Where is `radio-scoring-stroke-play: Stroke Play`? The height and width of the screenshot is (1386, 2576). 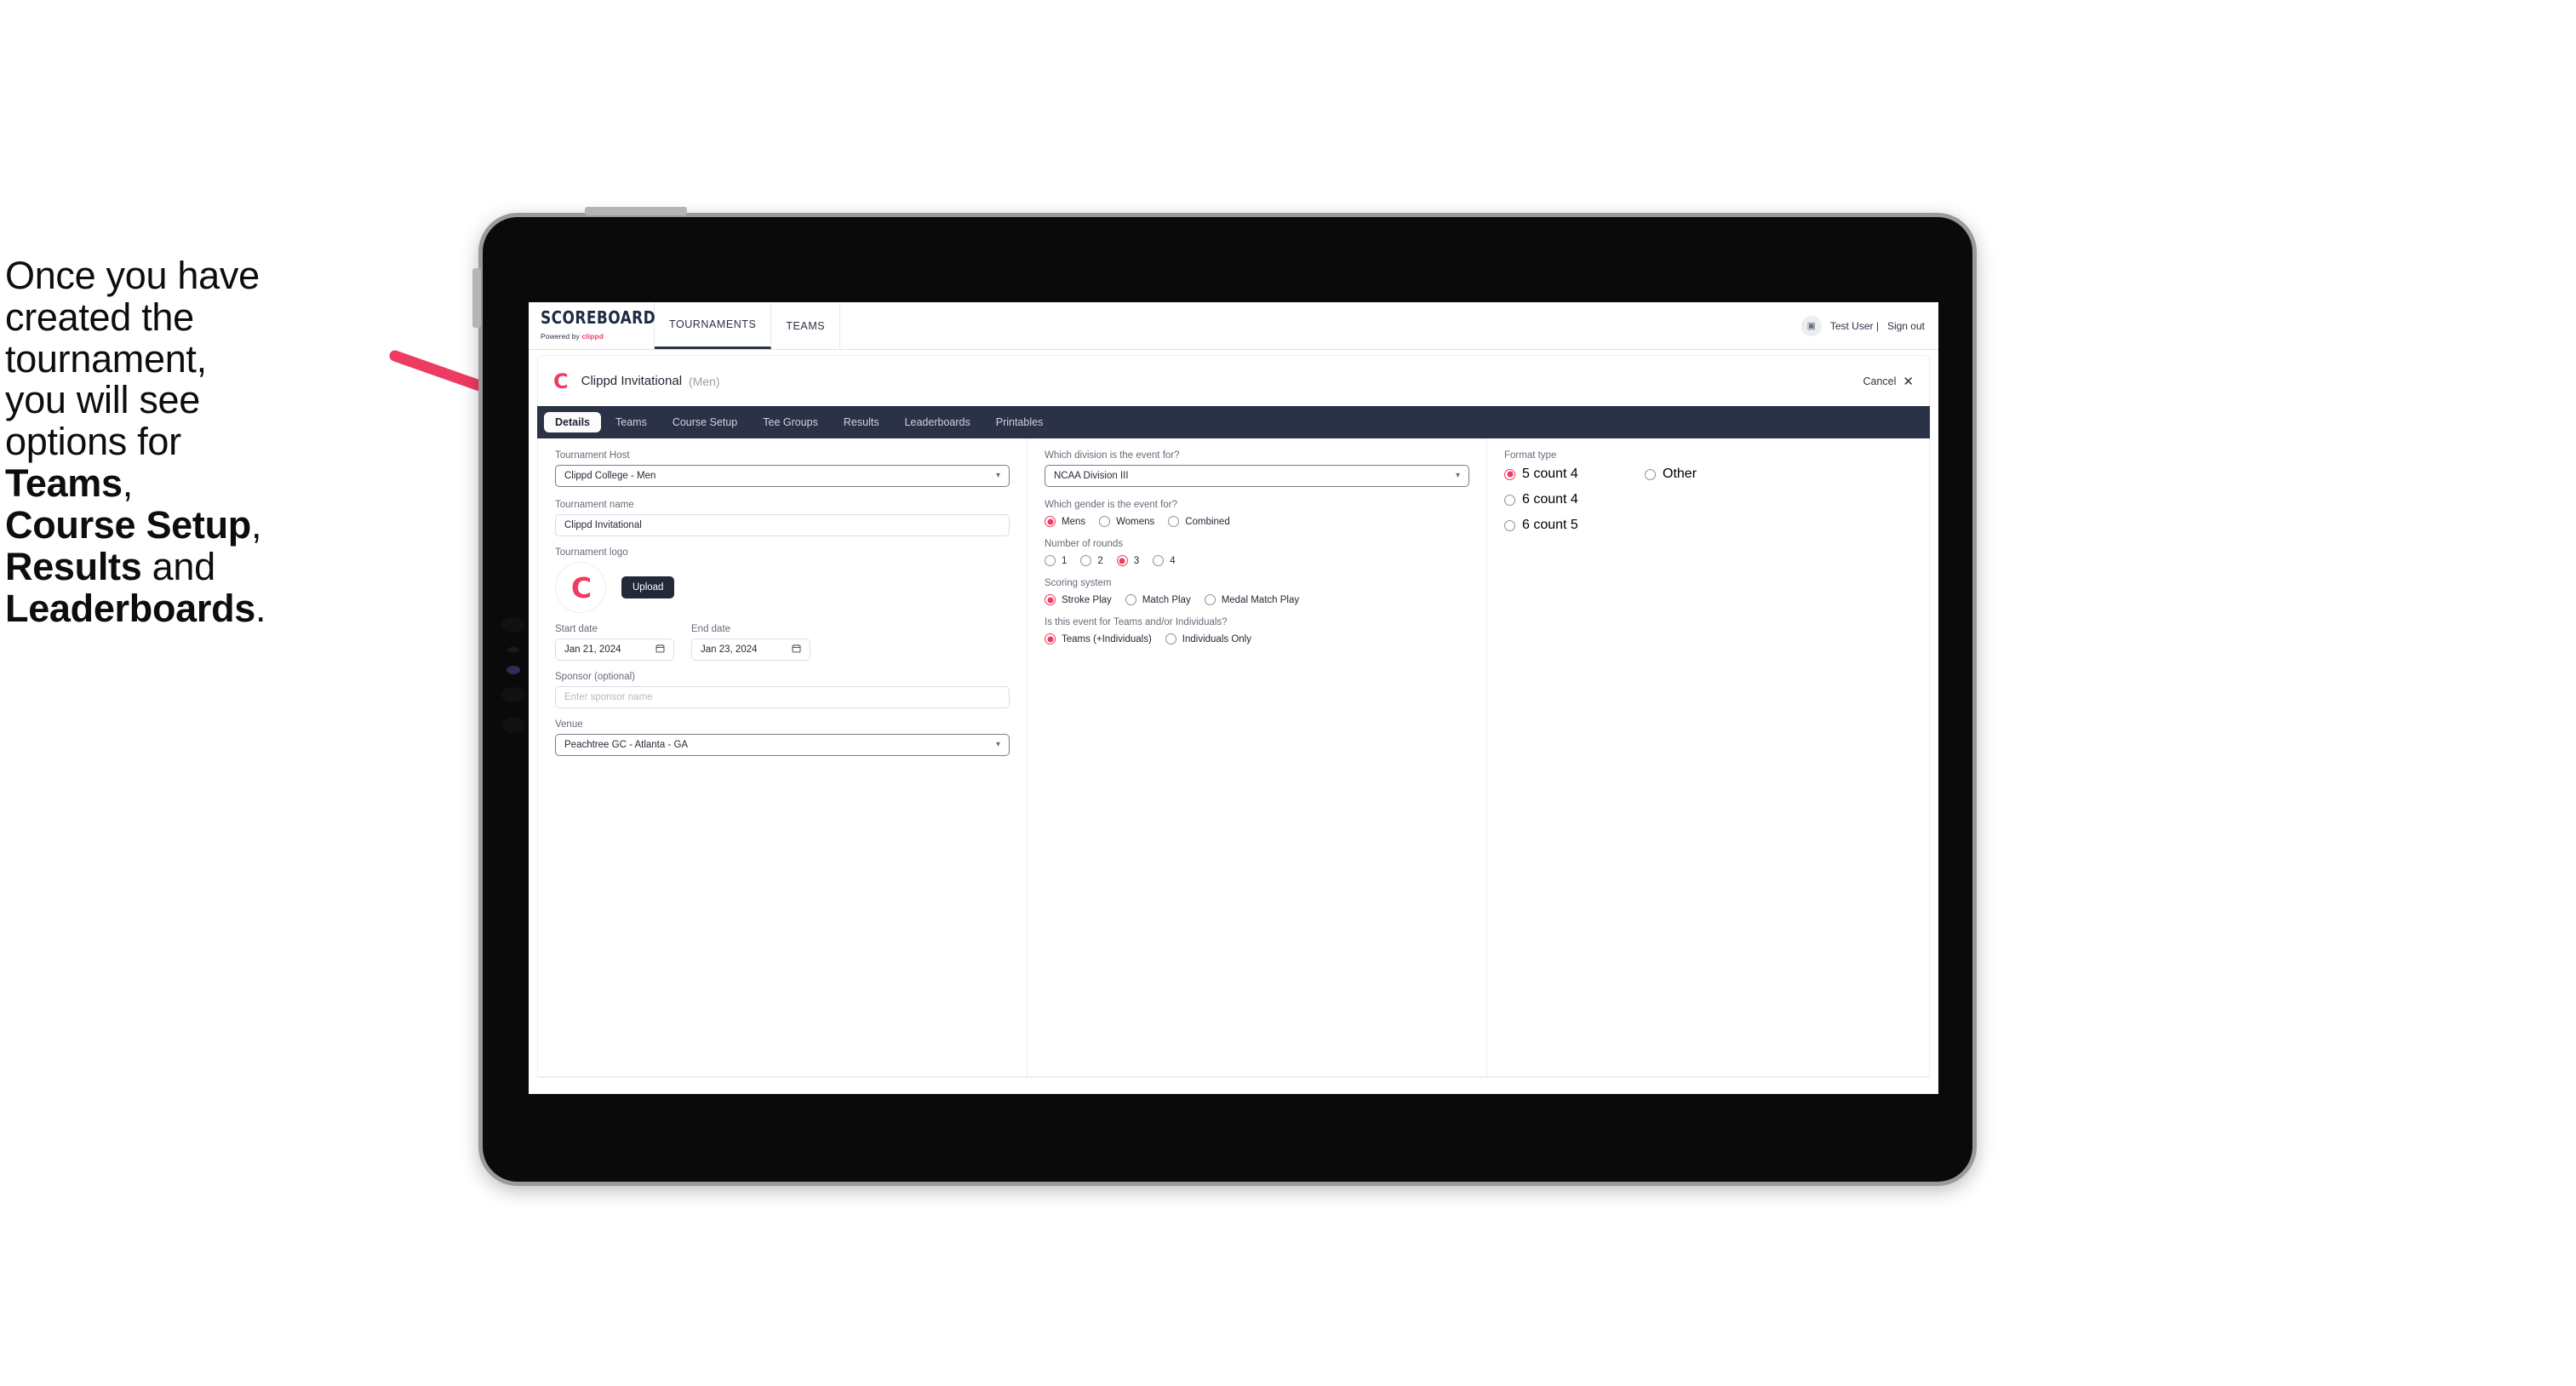 radio-scoring-stroke-play: Stroke Play is located at coordinates (1079, 599).